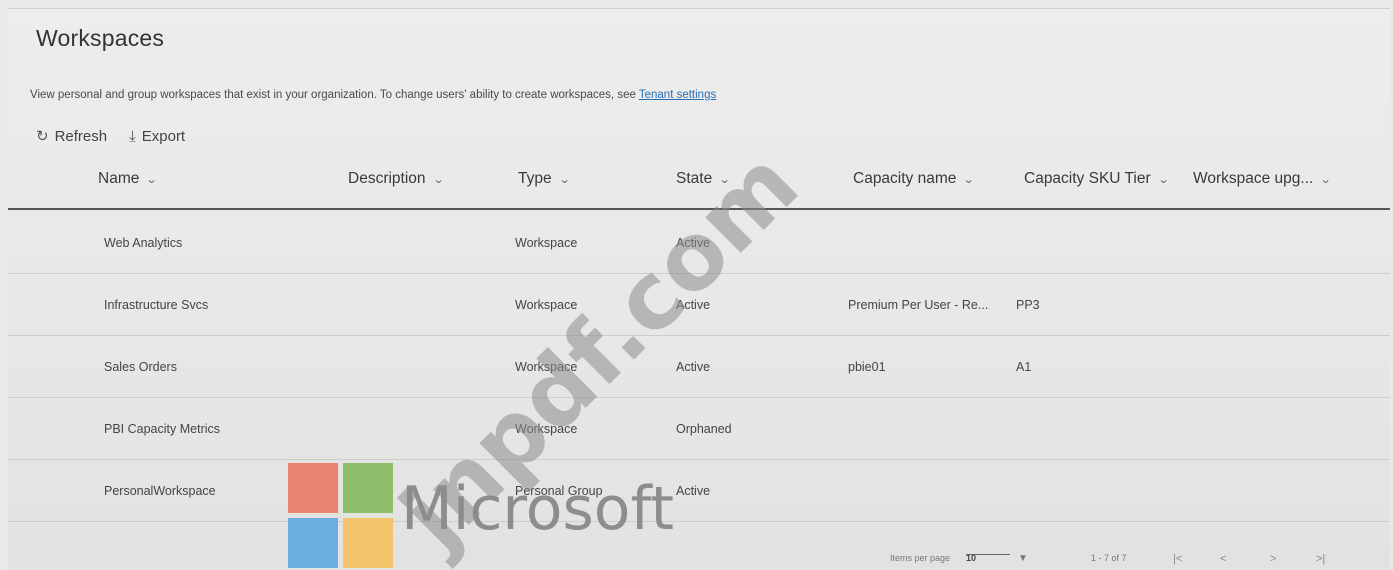 This screenshot has width=1393, height=570. Describe the element at coordinates (368, 543) in the screenshot. I see `logo-square-yellow` at that location.